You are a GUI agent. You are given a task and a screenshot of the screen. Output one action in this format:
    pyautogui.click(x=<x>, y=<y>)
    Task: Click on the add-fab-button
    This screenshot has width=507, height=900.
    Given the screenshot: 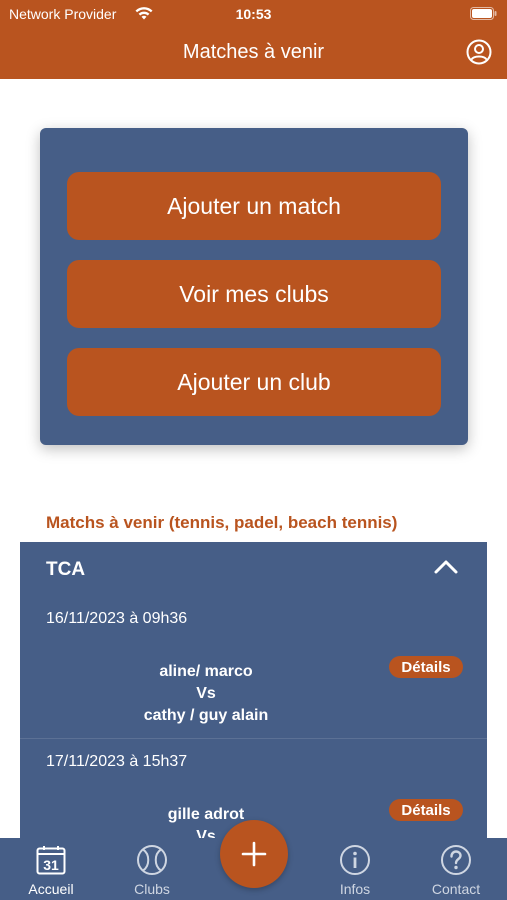 What is the action you would take?
    pyautogui.click(x=254, y=854)
    